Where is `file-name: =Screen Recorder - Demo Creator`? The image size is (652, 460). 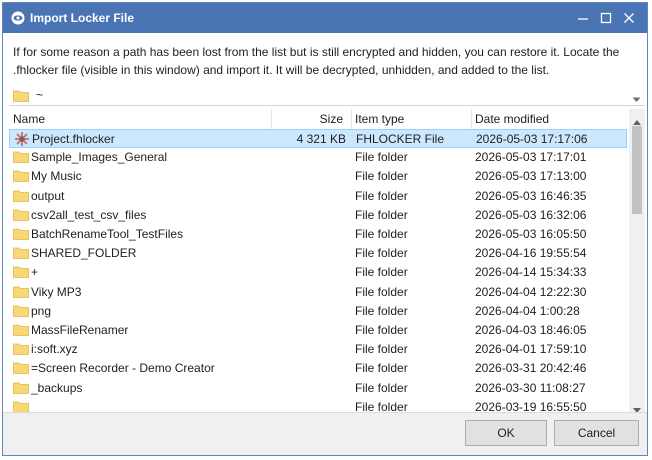 file-name: =Screen Recorder - Demo Creator is located at coordinates (123, 368).